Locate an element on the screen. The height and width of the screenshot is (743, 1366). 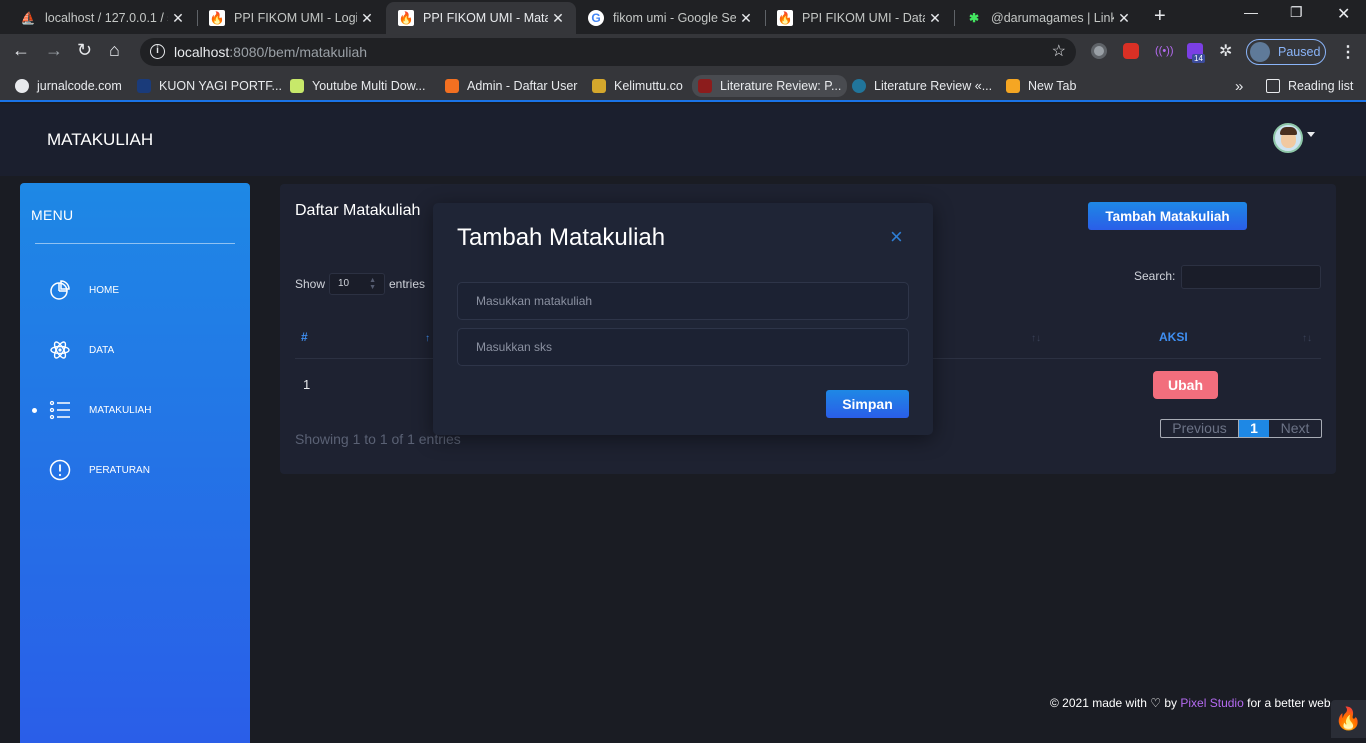
reading-list-button: Reading list is located at coordinates (1309, 86).